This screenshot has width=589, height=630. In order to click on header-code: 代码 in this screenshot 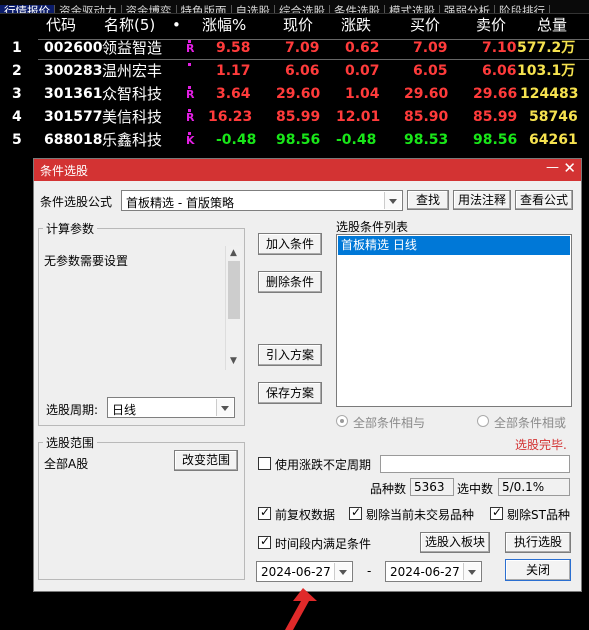, I will do `click(61, 25)`.